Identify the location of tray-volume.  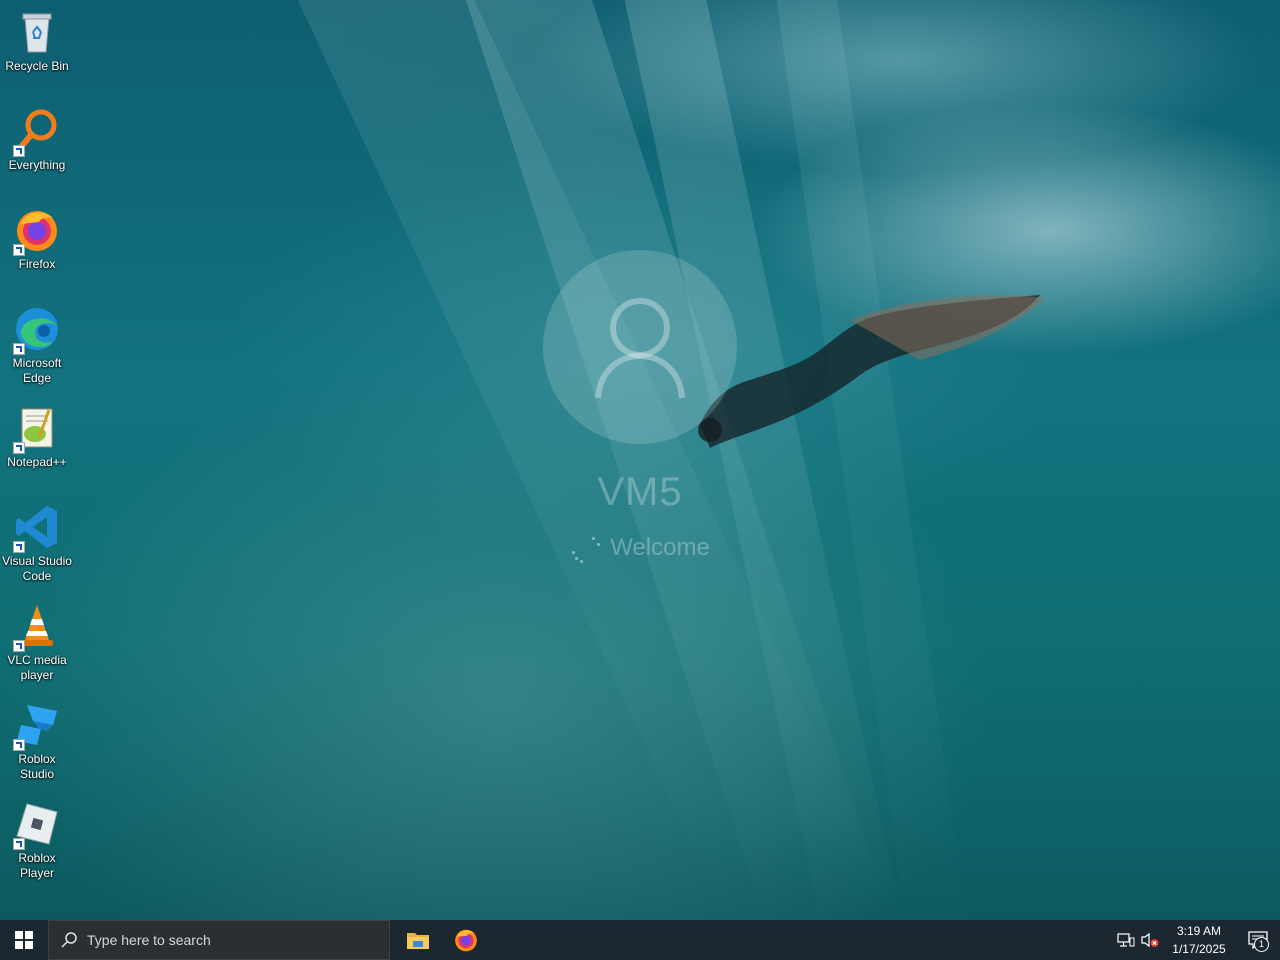
(1150, 940).